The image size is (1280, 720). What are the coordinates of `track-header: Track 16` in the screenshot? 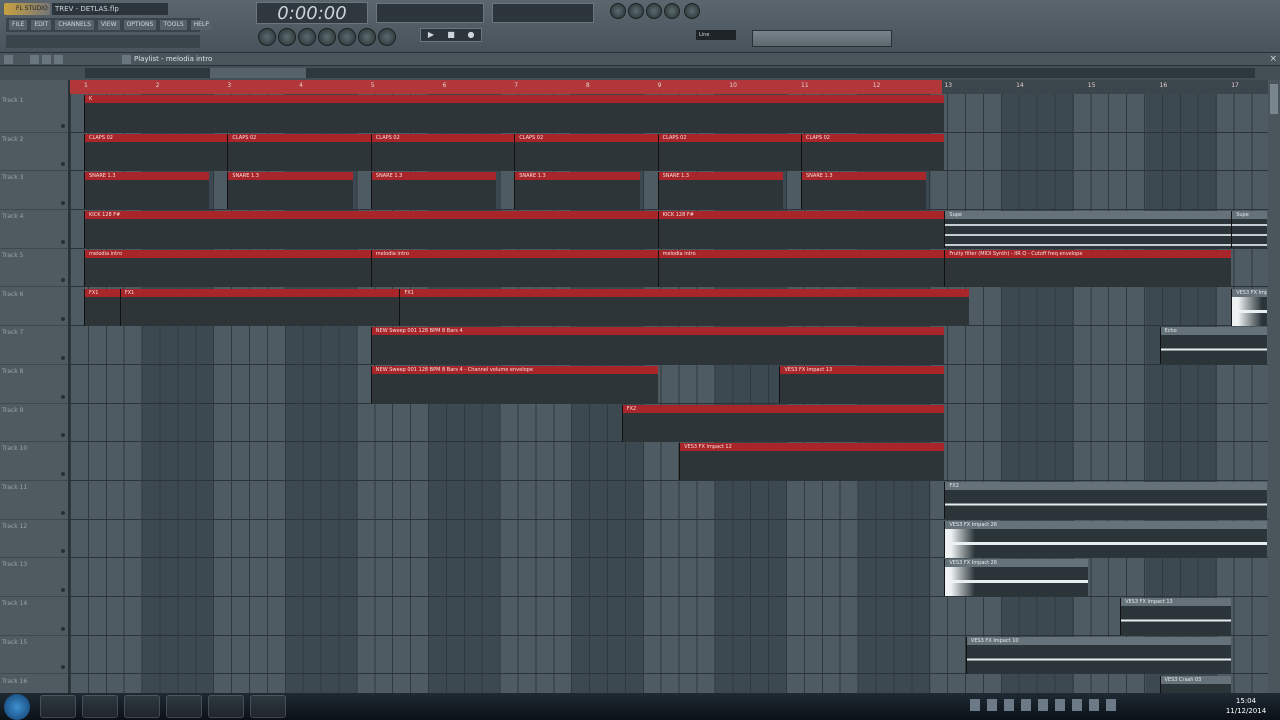 It's located at (34, 684).